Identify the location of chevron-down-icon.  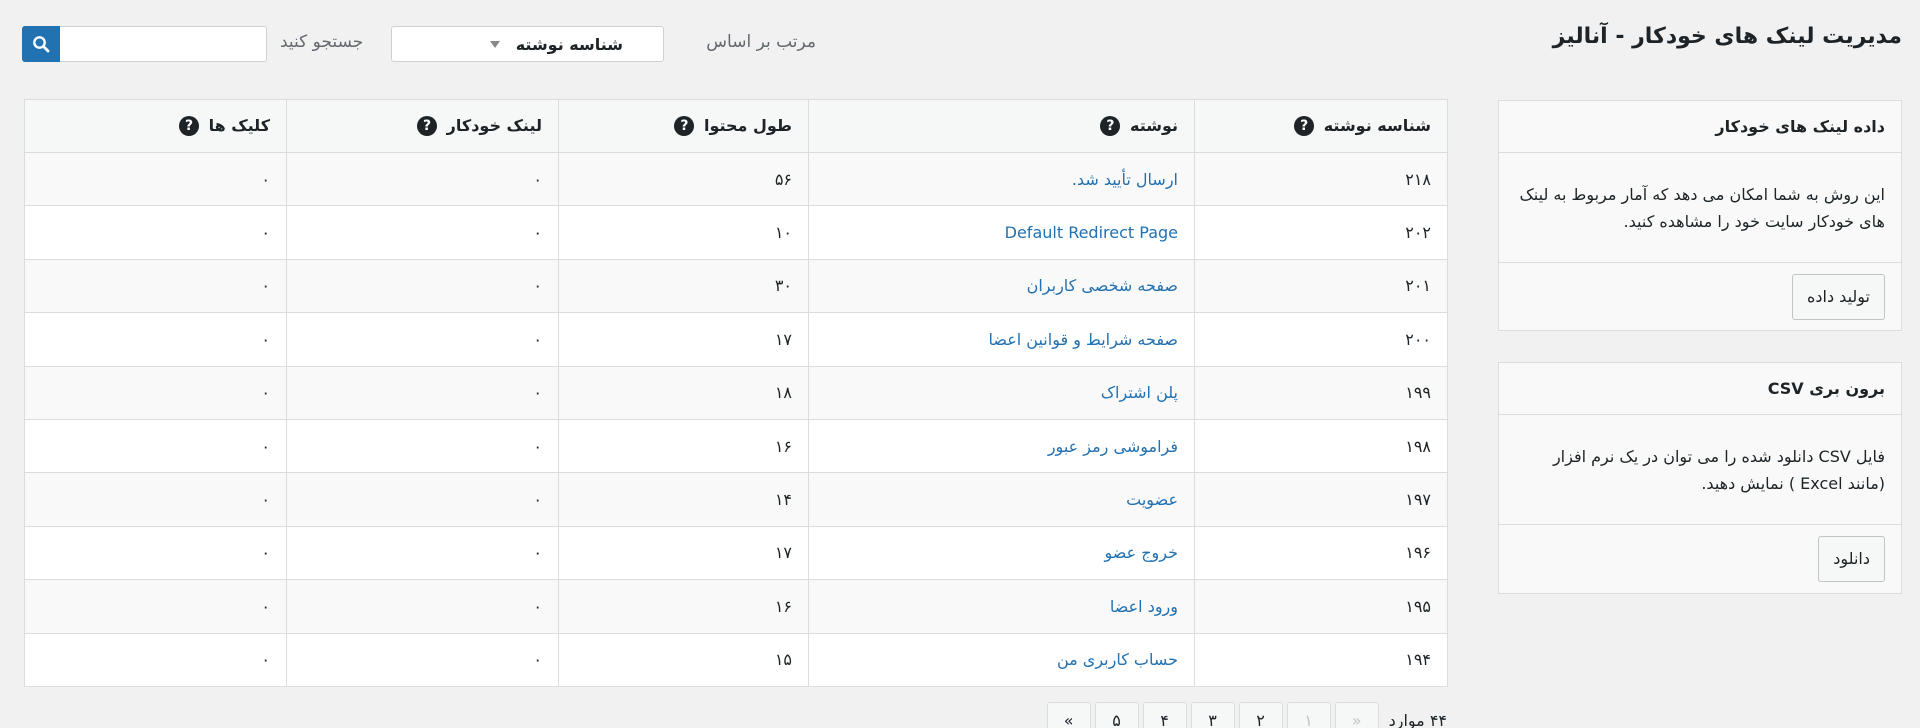
(494, 44).